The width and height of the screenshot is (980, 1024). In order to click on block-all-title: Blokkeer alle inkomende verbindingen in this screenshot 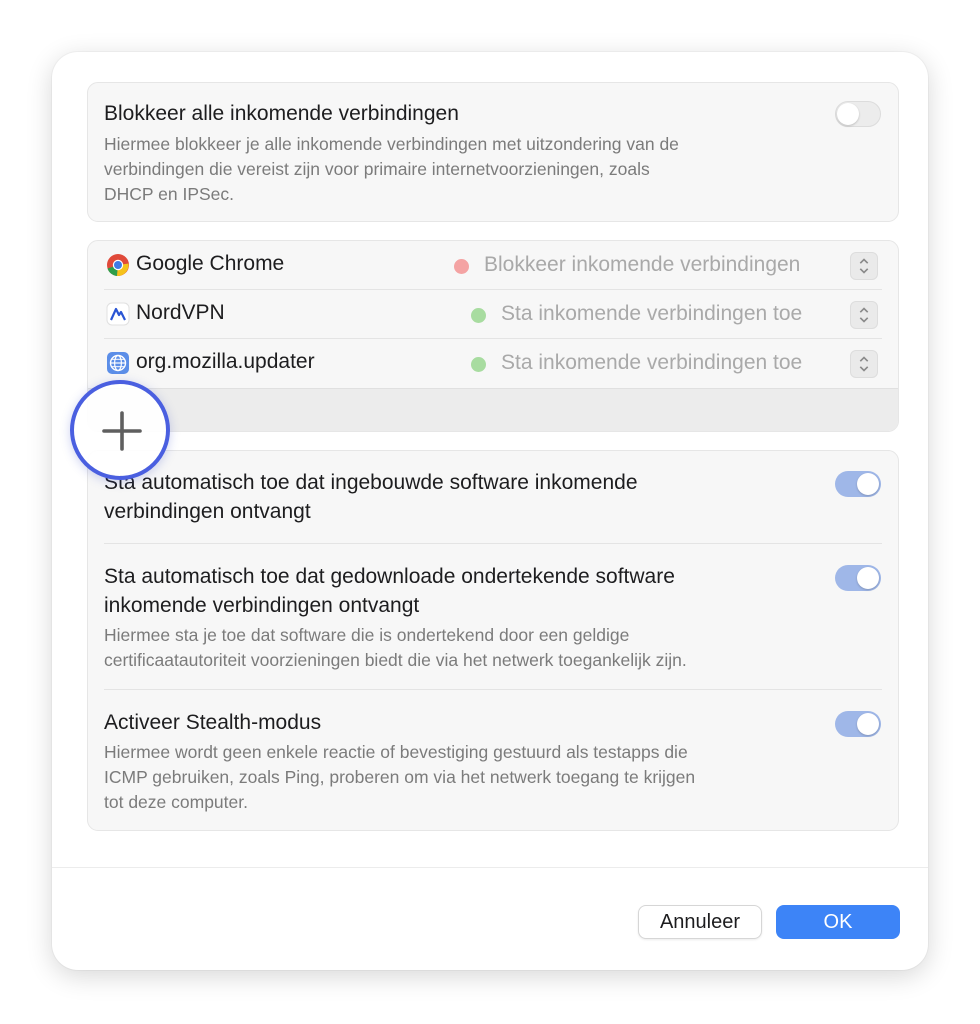, I will do `click(281, 113)`.